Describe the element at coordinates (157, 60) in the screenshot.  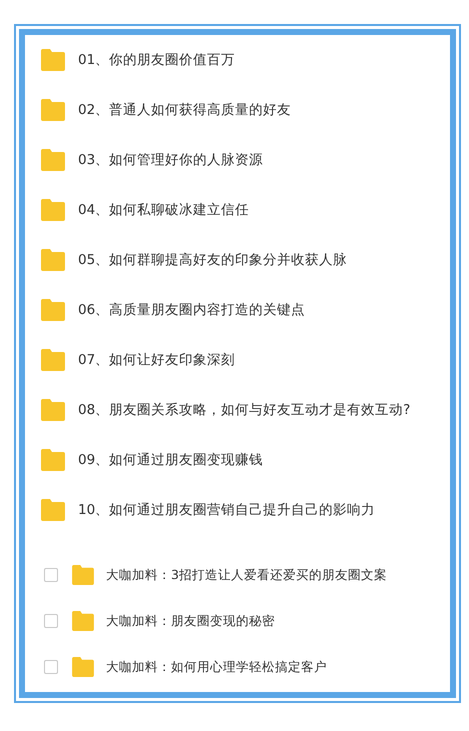
I see `folder-name: 01、你的朋友圈价值百万` at that location.